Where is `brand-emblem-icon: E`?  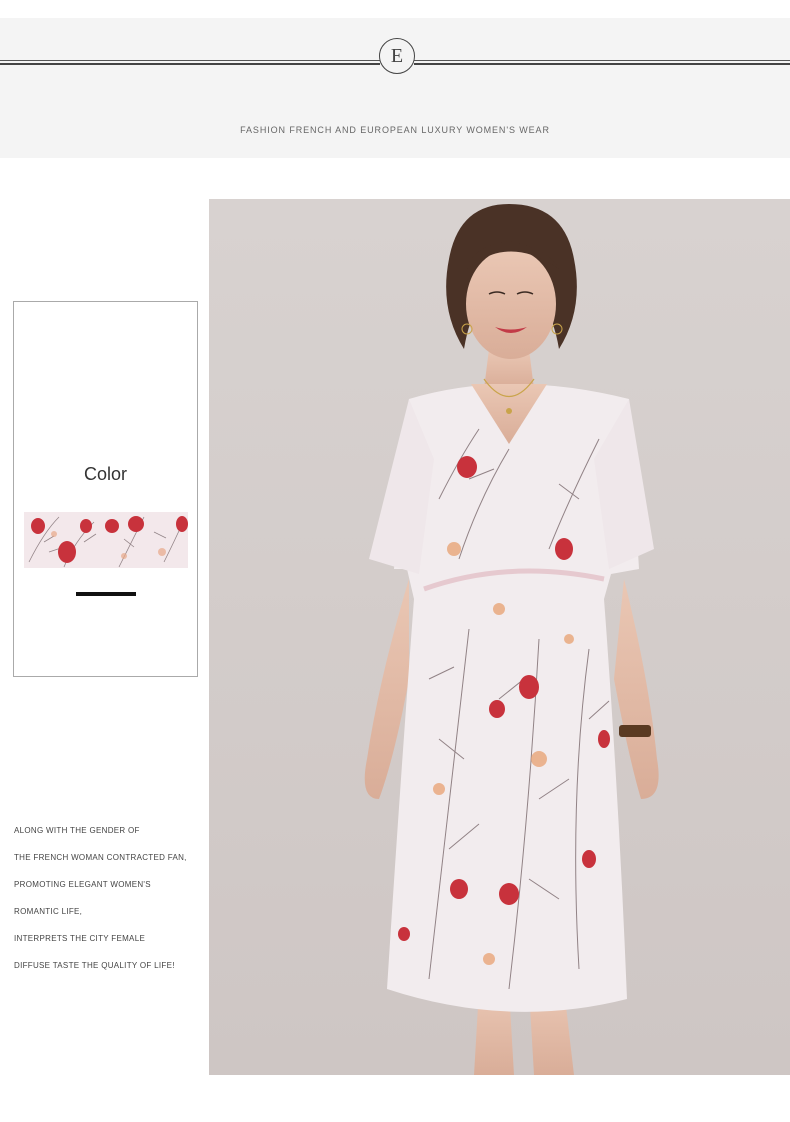
brand-emblem-icon: E is located at coordinates (397, 56).